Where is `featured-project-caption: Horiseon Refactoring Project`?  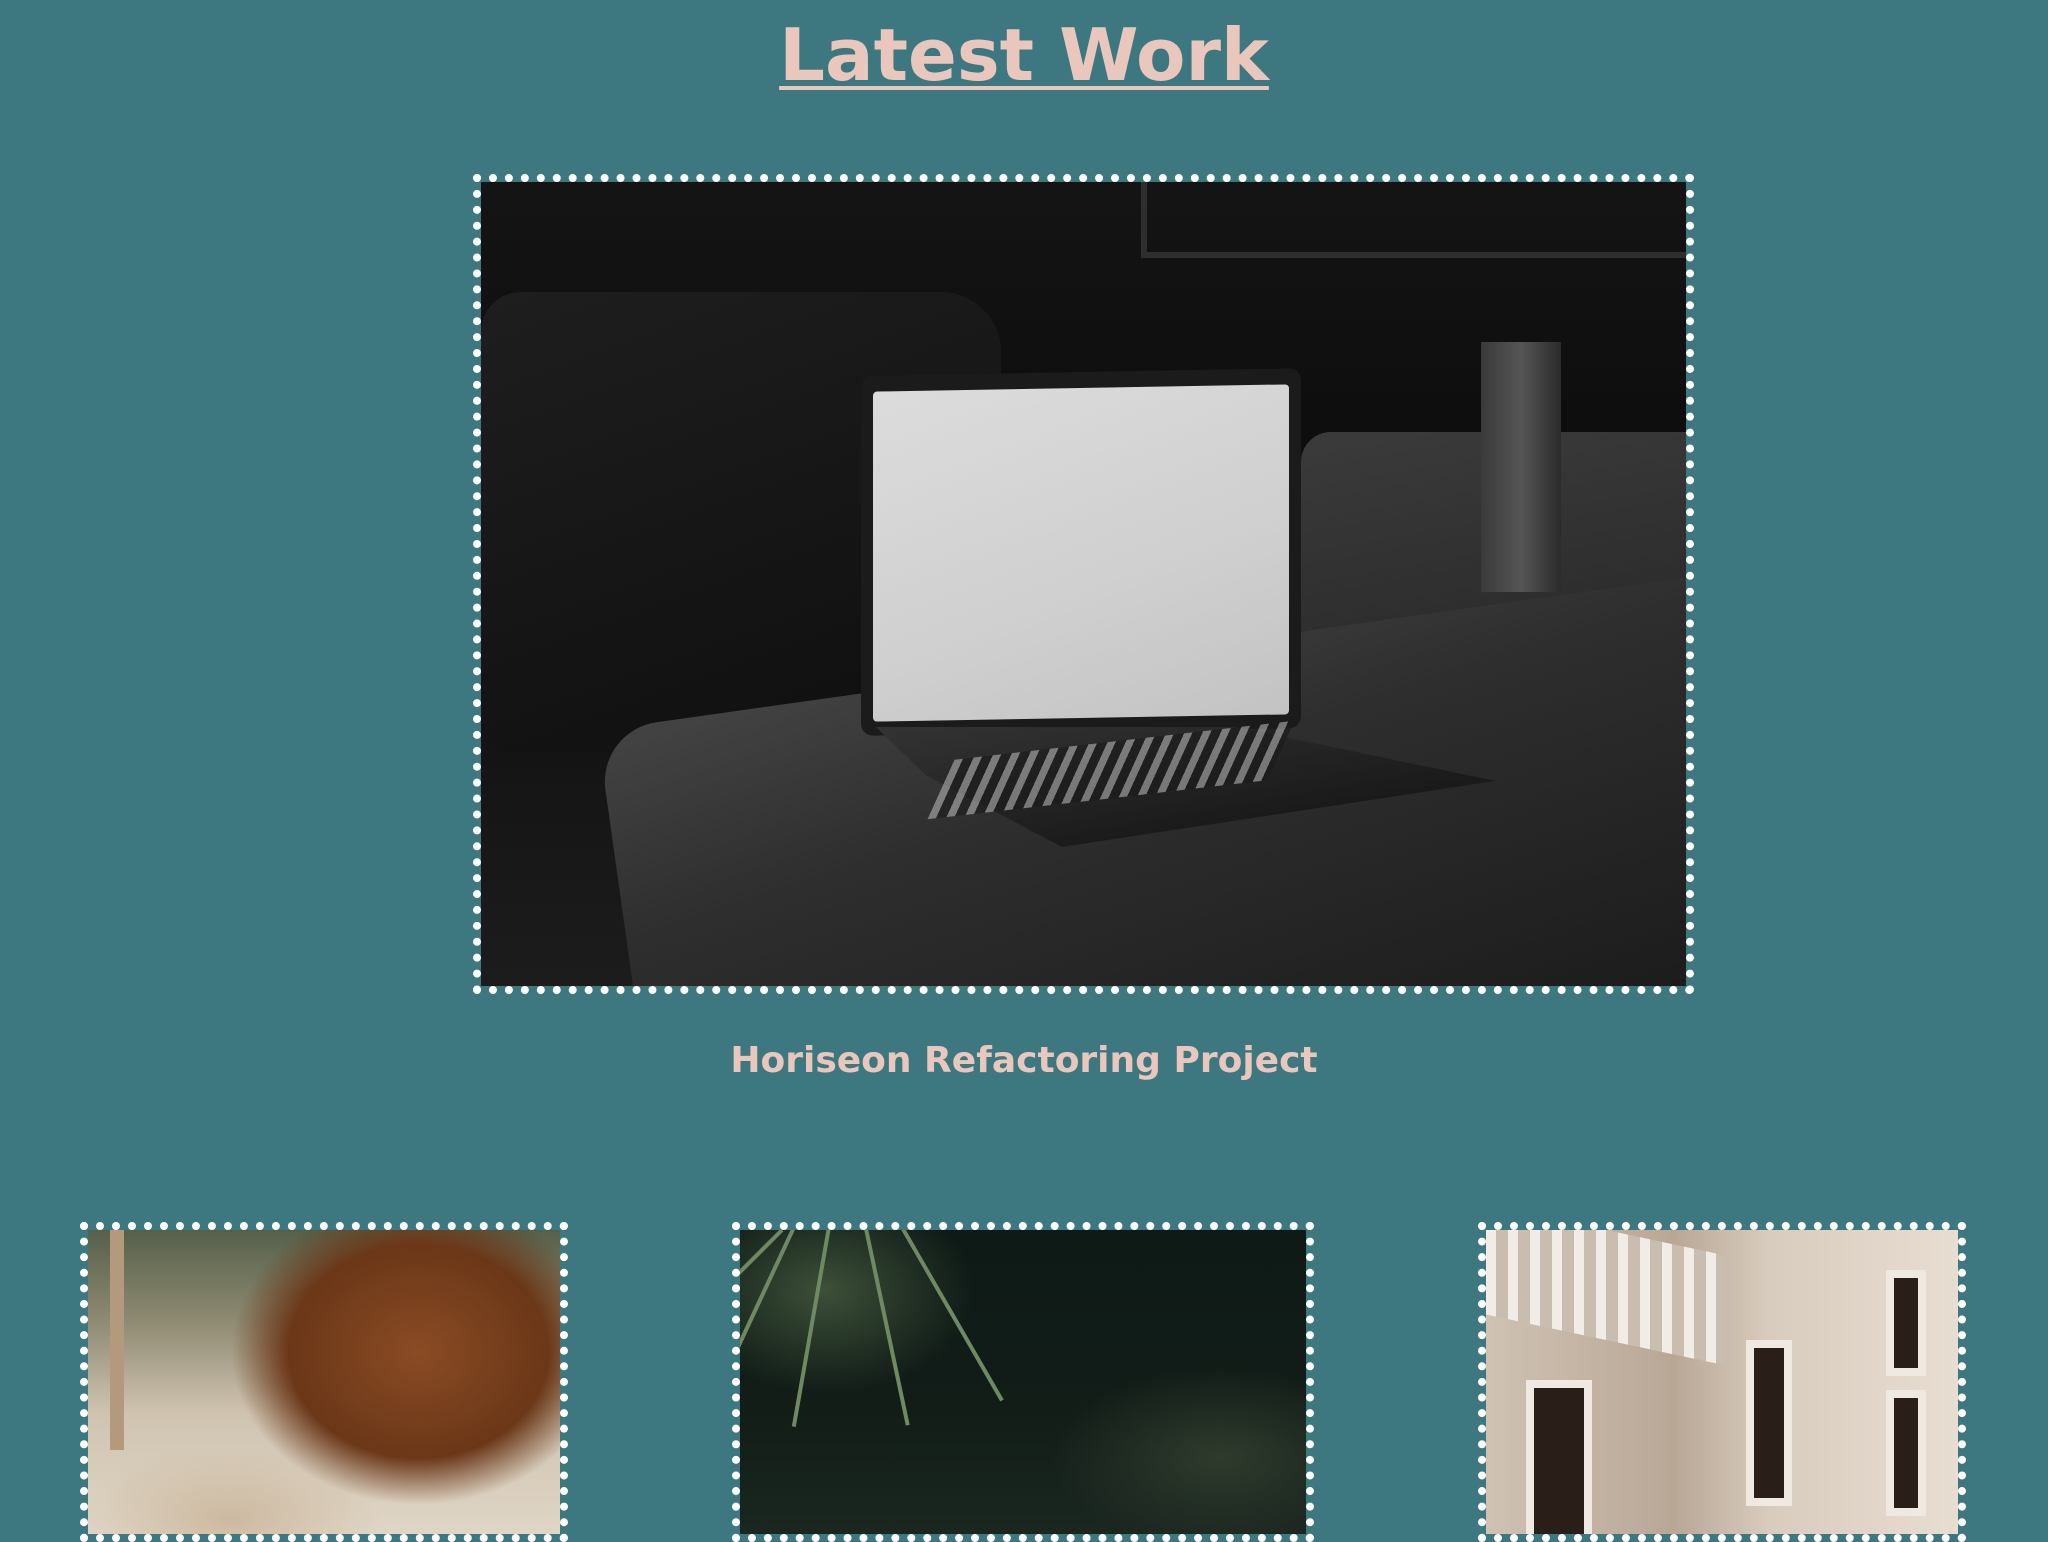 featured-project-caption: Horiseon Refactoring Project is located at coordinates (1024, 1060).